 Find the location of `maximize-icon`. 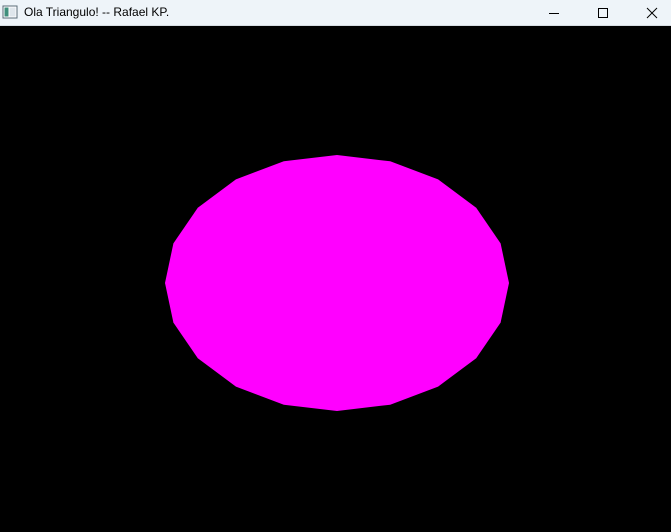

maximize-icon is located at coordinates (603, 12).